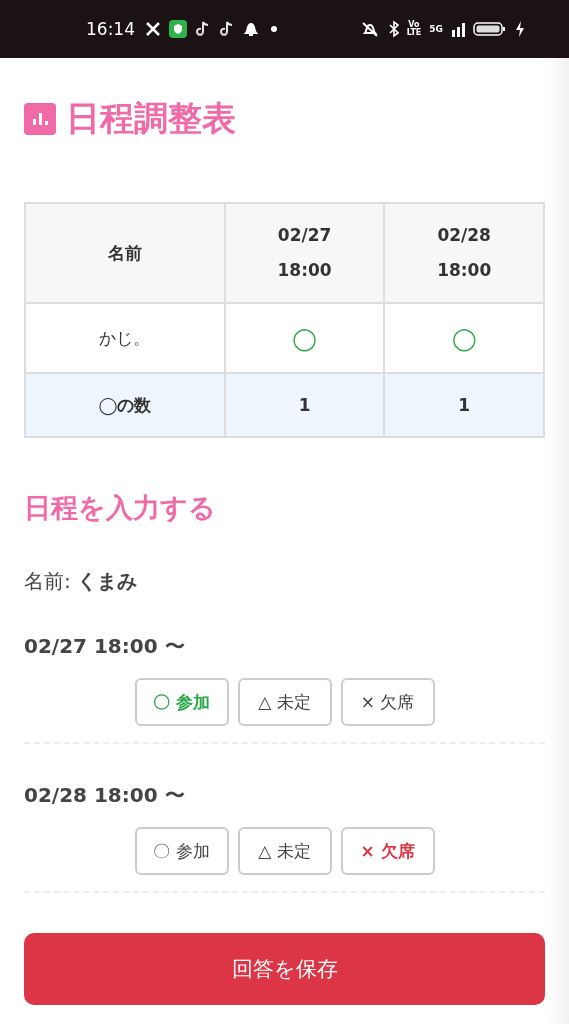 Image resolution: width=569 pixels, height=1024 pixels. Describe the element at coordinates (284, 969) in the screenshot. I see `save-button: 回答を保存` at that location.